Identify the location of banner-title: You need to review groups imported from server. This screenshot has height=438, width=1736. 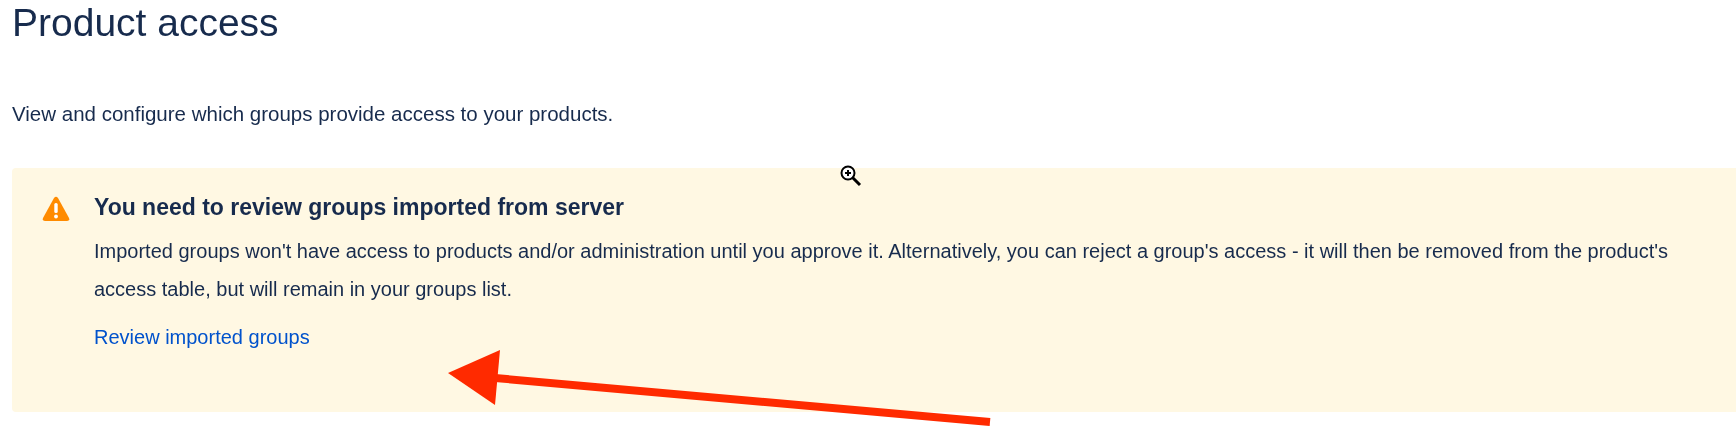
(359, 207).